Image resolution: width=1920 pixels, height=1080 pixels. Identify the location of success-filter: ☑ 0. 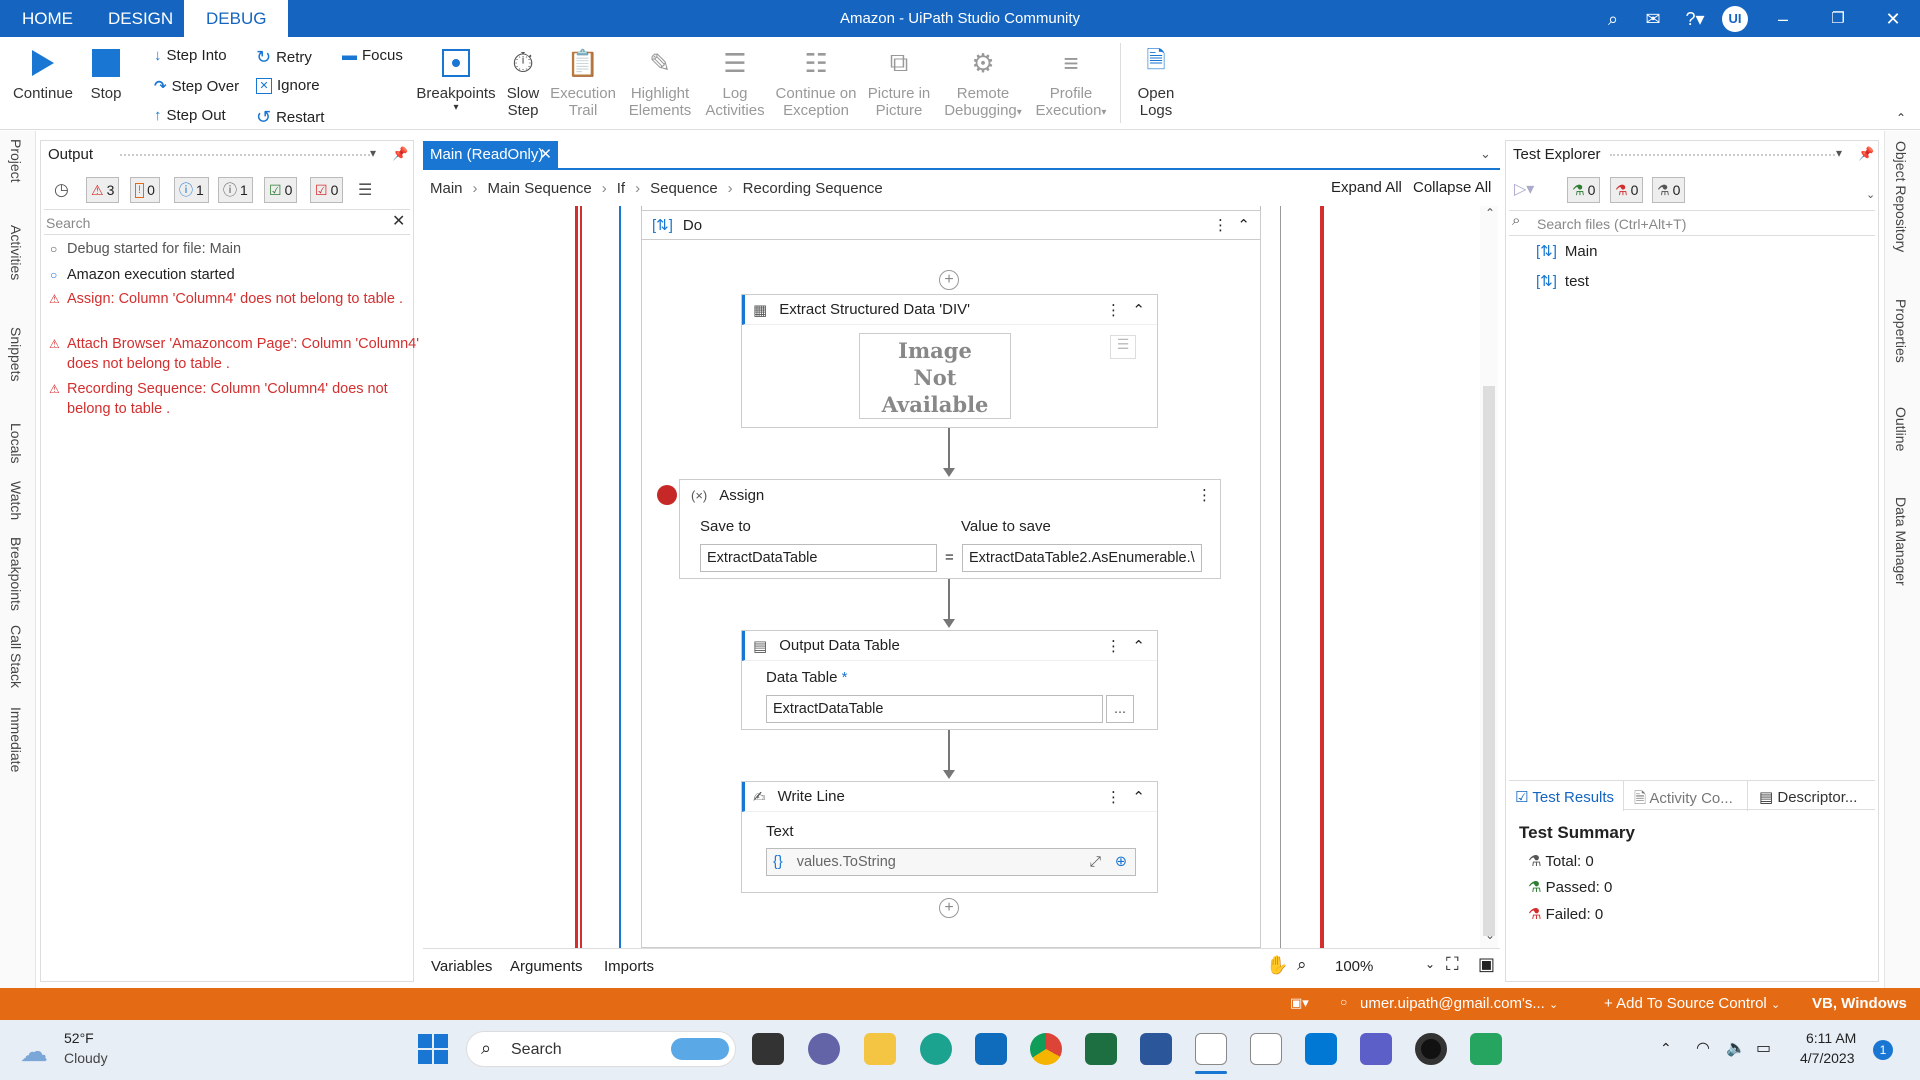
(281, 190).